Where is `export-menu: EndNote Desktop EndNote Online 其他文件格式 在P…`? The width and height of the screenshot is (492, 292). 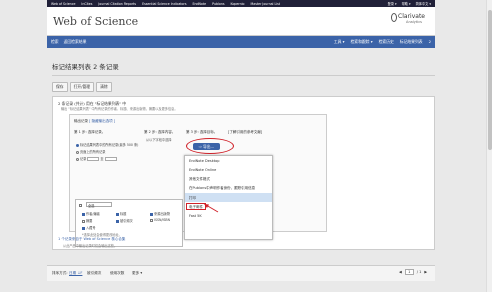 export-menu: EndNote Desktop EndNote Online 其他文件格式 在P… is located at coordinates (228, 197).